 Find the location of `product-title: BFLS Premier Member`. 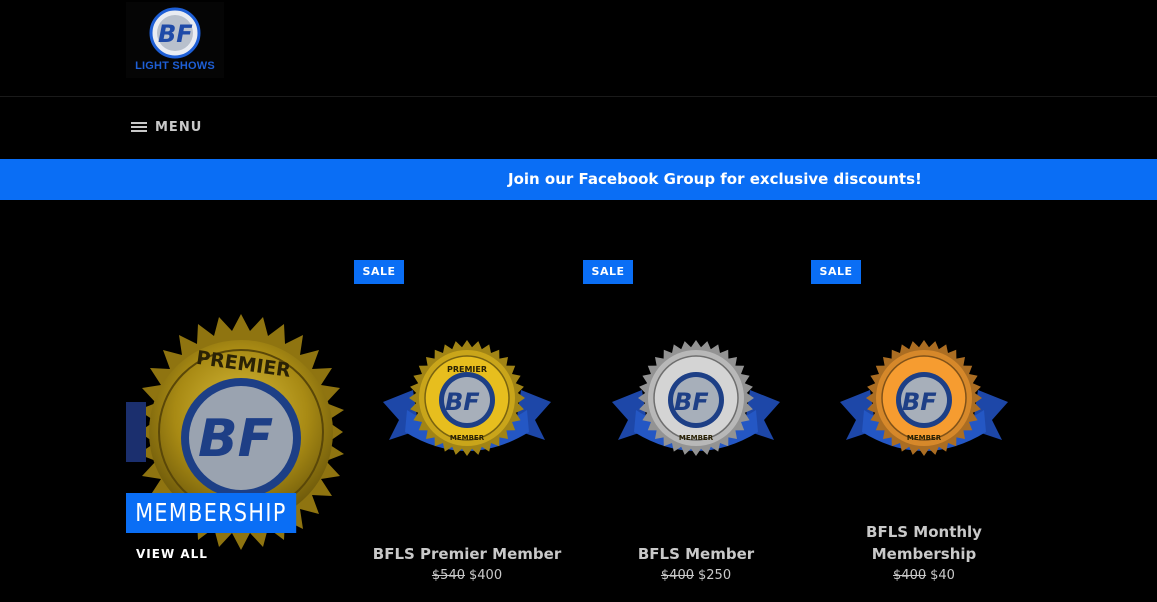

product-title: BFLS Premier Member is located at coordinates (467, 554).